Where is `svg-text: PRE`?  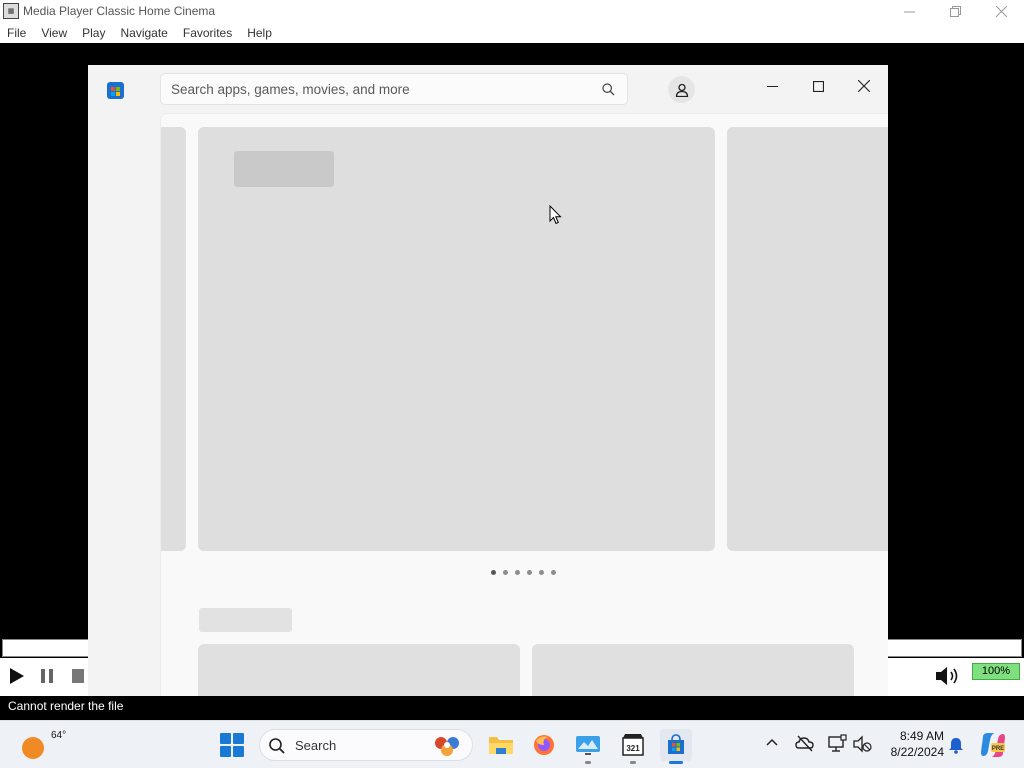 svg-text: PRE is located at coordinates (998, 749).